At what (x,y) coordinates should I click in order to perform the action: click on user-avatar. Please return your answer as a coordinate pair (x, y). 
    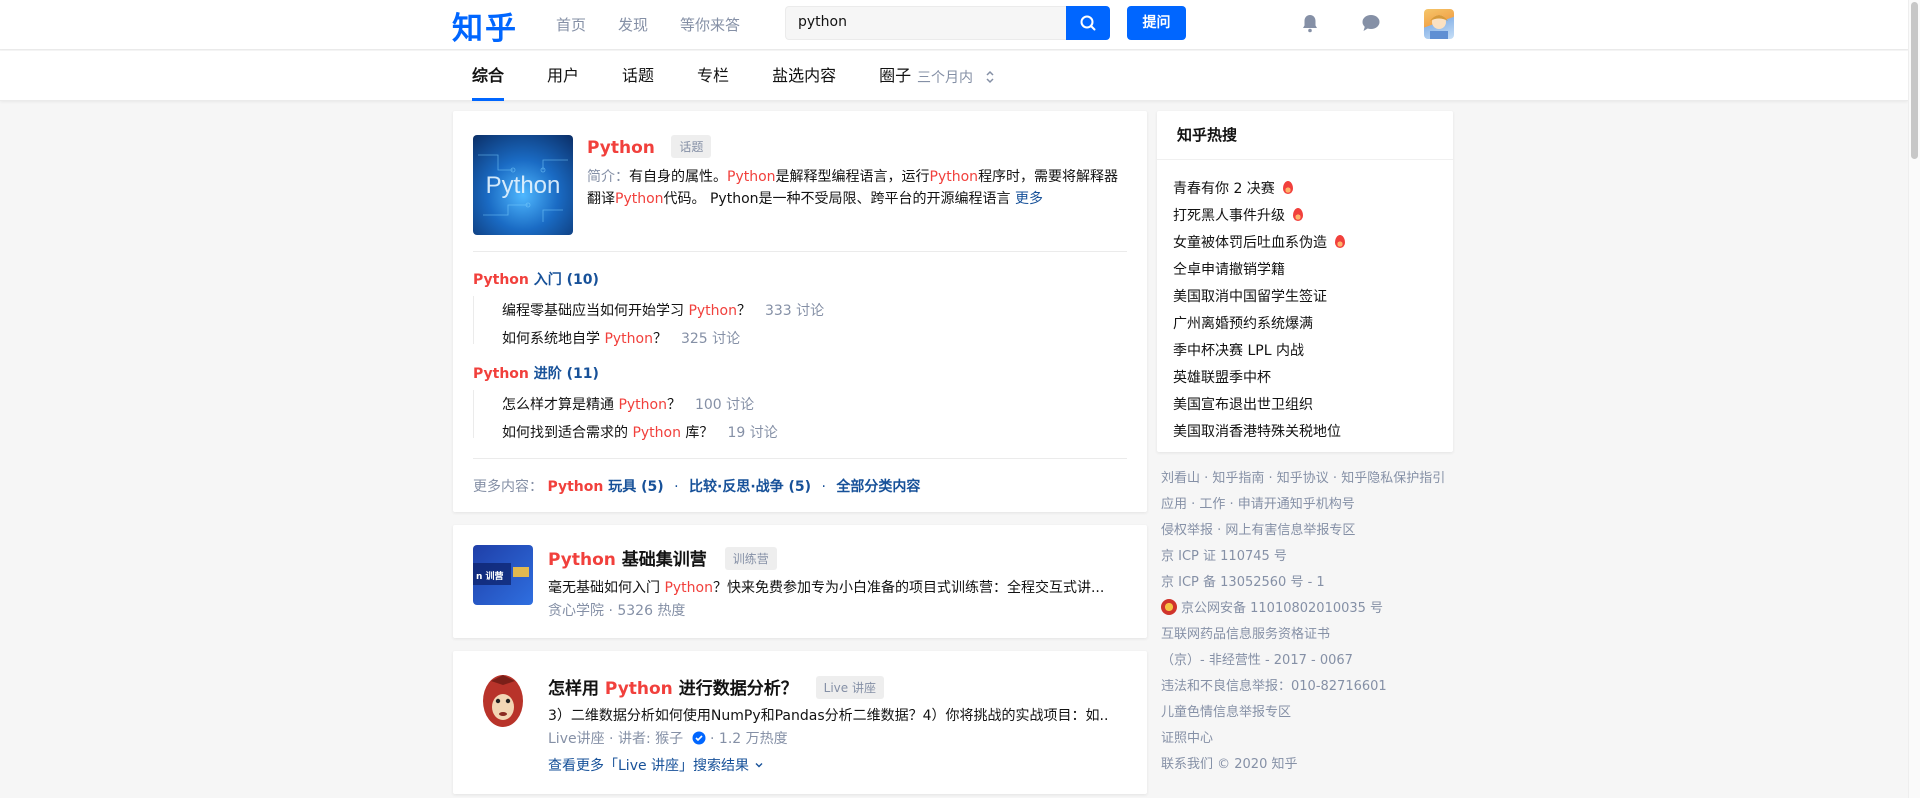
    Looking at the image, I should click on (1439, 24).